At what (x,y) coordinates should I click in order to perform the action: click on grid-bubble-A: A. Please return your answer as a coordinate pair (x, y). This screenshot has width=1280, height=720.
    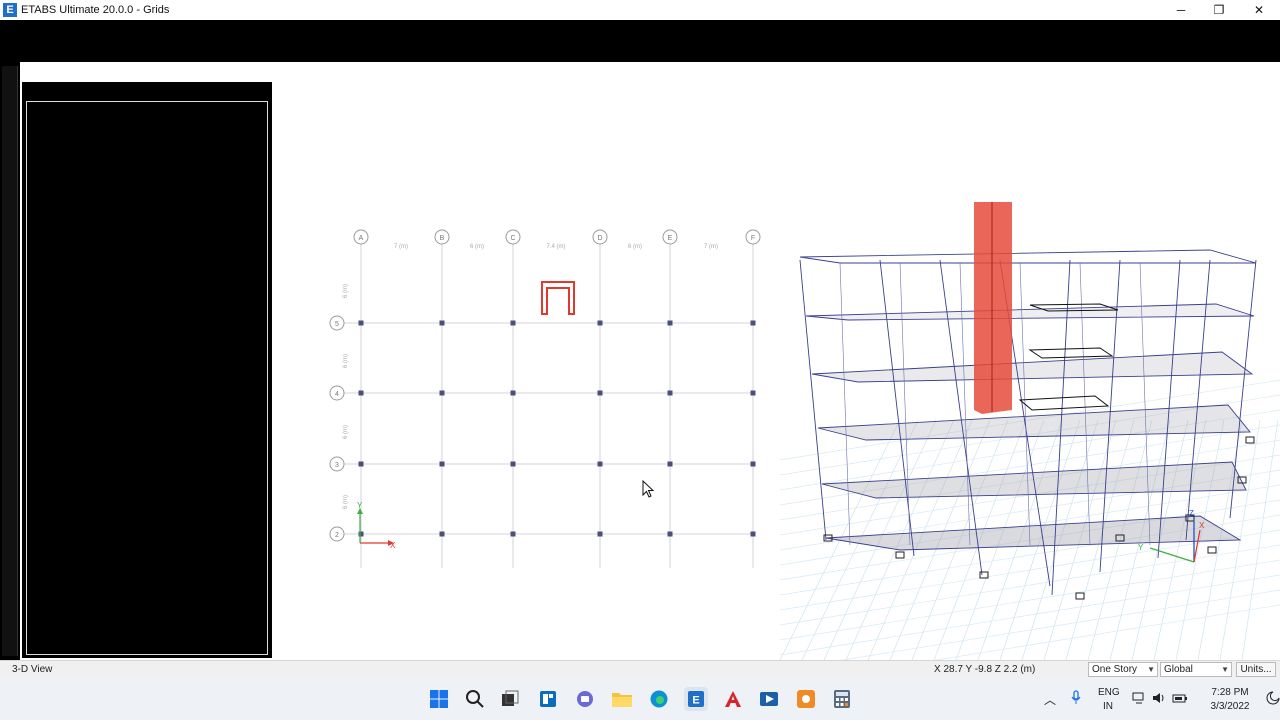
    Looking at the image, I should click on (361, 237).